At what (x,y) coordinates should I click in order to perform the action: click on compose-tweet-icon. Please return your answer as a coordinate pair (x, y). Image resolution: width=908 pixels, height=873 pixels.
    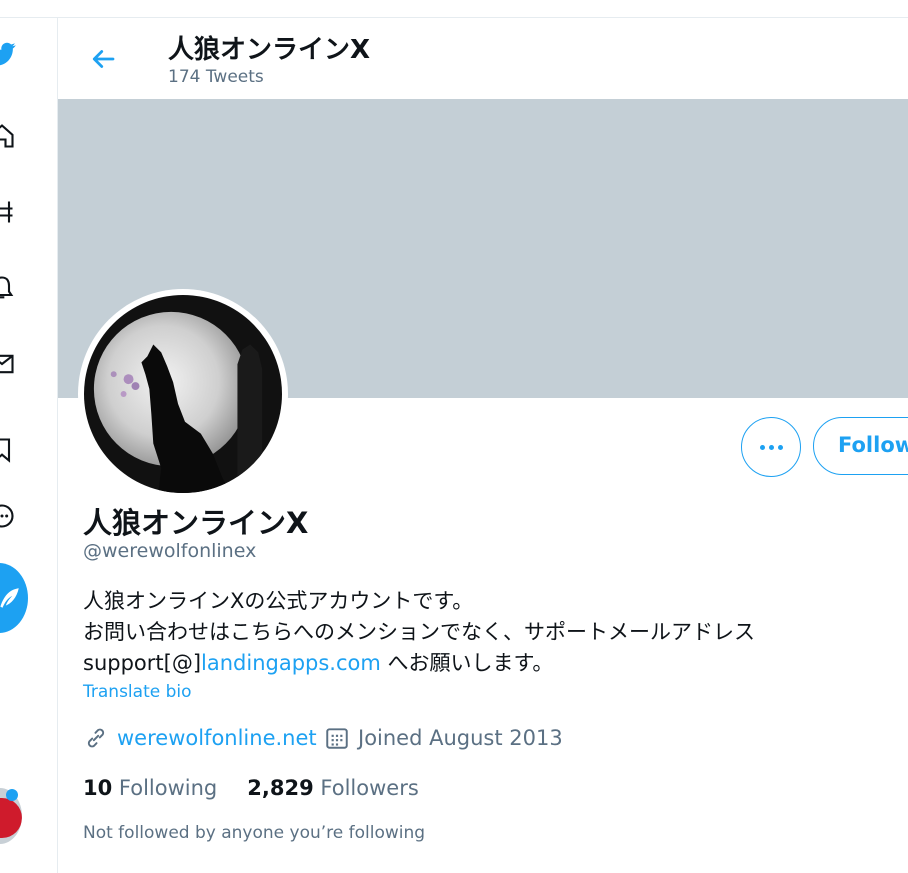
    Looking at the image, I should click on (9, 598).